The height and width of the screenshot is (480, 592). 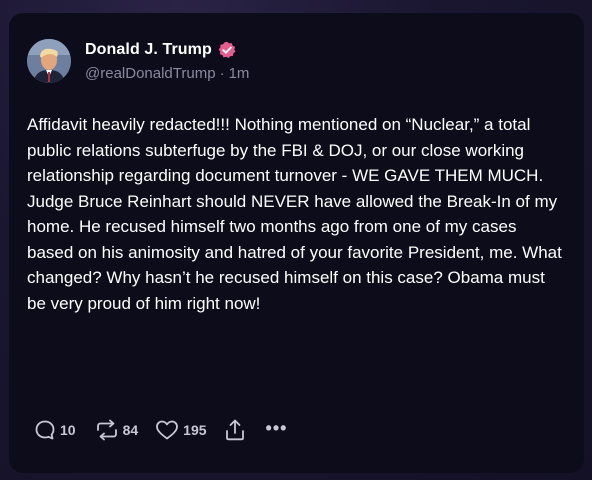 I want to click on more-icon: •••, so click(x=276, y=428).